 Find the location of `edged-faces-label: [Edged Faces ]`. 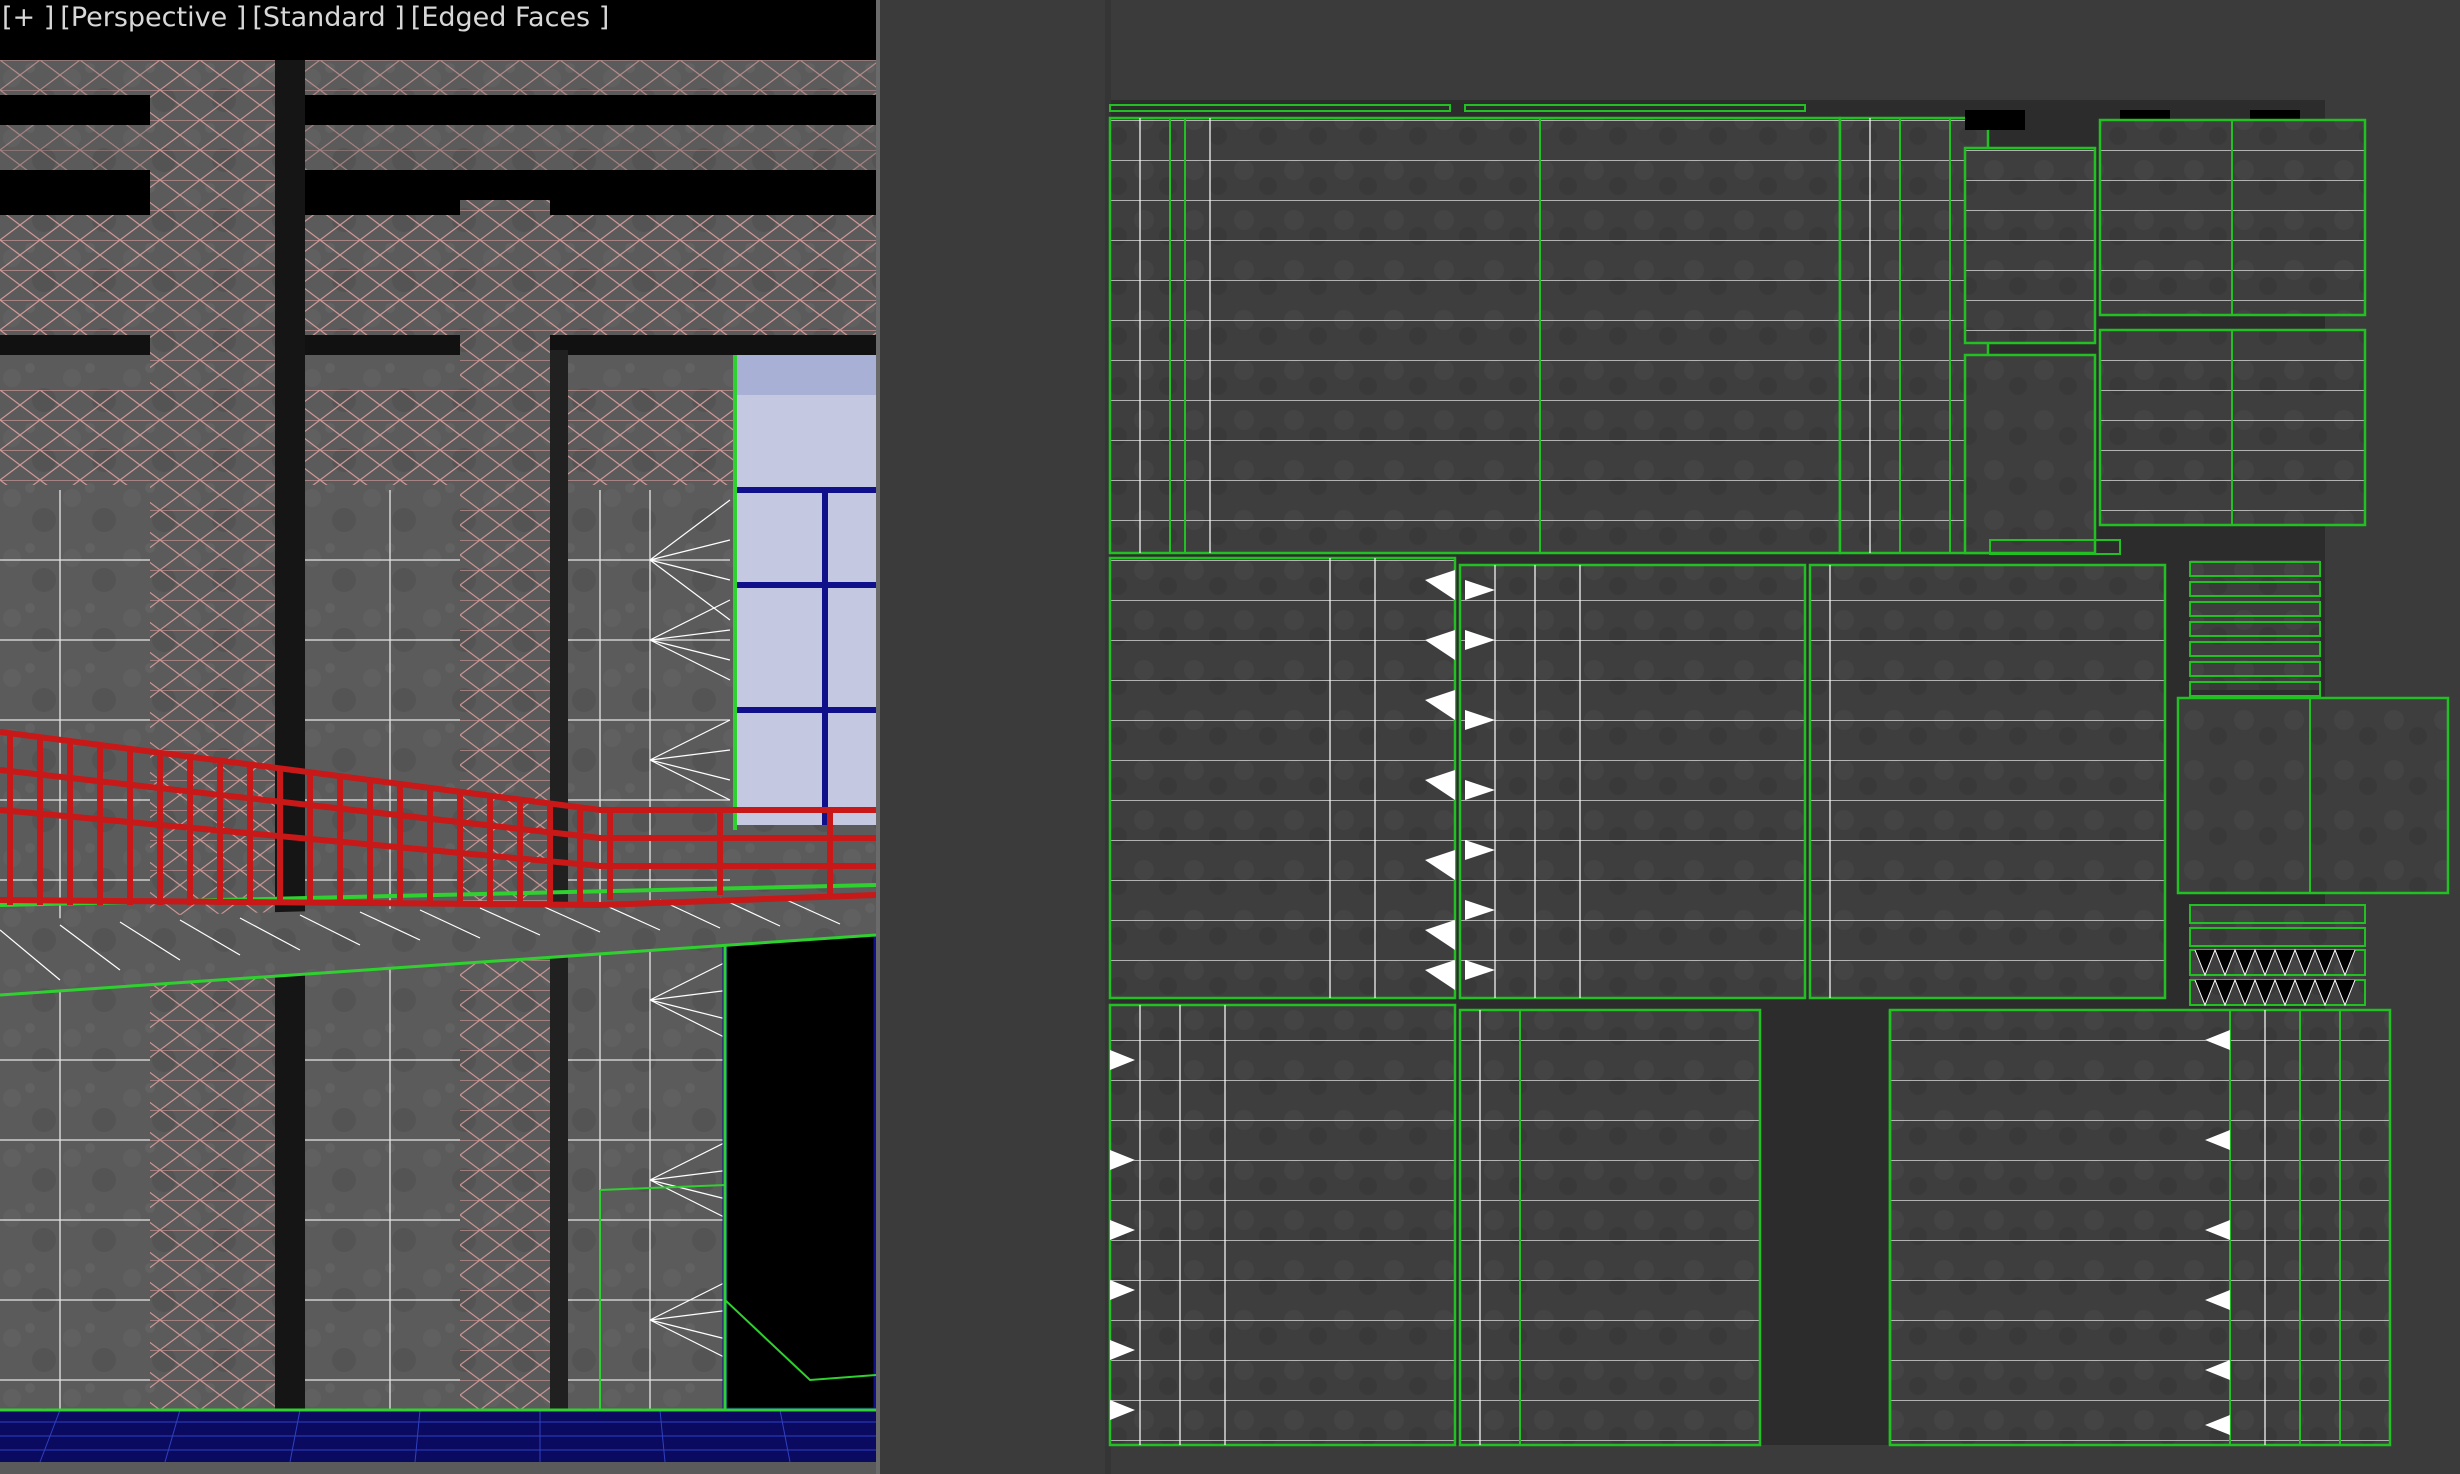

edged-faces-label: [Edged Faces ] is located at coordinates (510, 17).